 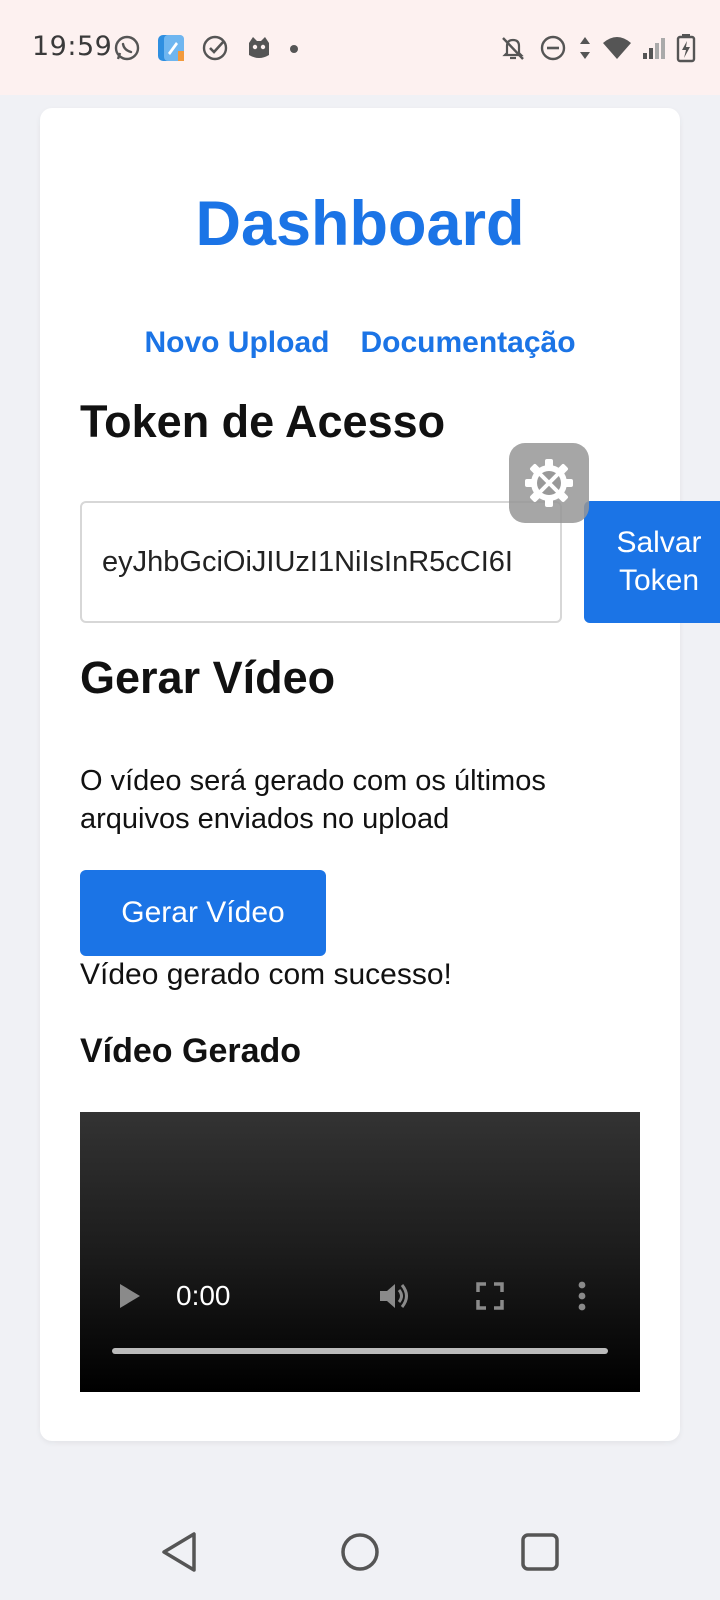 What do you see at coordinates (467, 343) in the screenshot?
I see `nav-link-documentation: Documentação` at bounding box center [467, 343].